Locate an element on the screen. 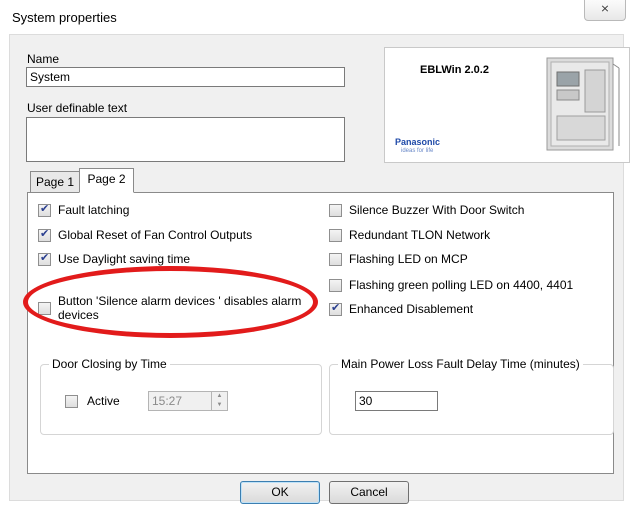 The width and height of the screenshot is (631, 508). power-loss-delay-value: 30 is located at coordinates (366, 401).